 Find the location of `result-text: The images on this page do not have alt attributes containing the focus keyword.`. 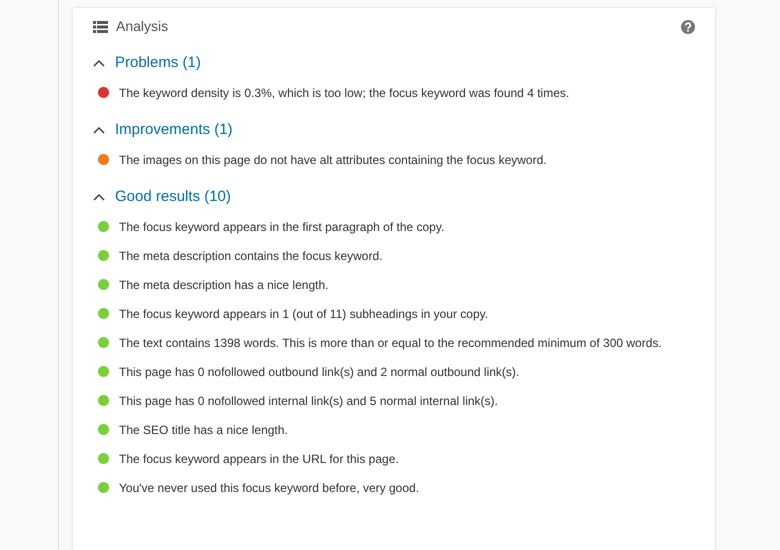

result-text: The images on this page do not have alt attributes containing the focus keyword. is located at coordinates (333, 160).